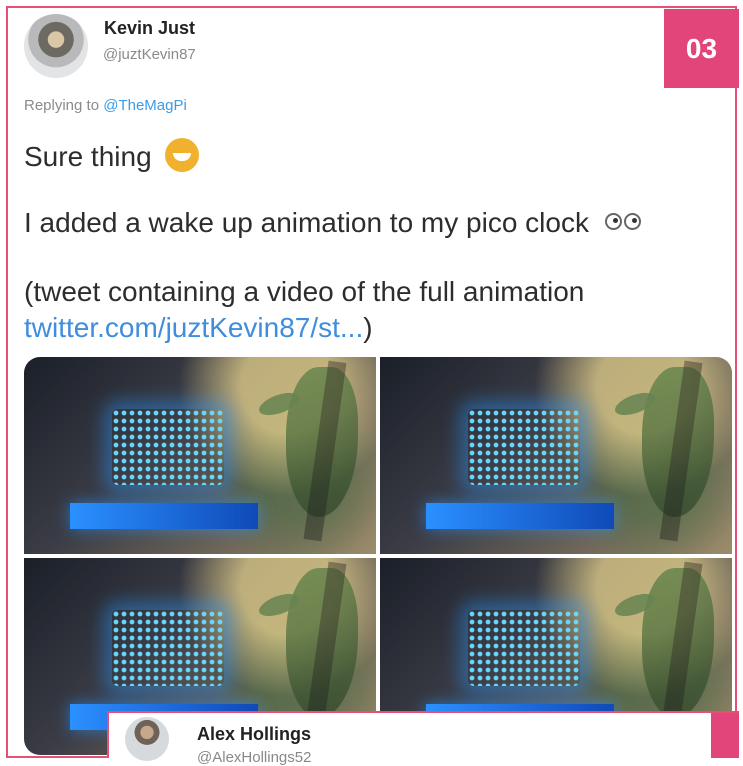 This screenshot has width=743, height=766. Describe the element at coordinates (145, 105) in the screenshot. I see `replying-handle-link: @TheMagPi` at that location.